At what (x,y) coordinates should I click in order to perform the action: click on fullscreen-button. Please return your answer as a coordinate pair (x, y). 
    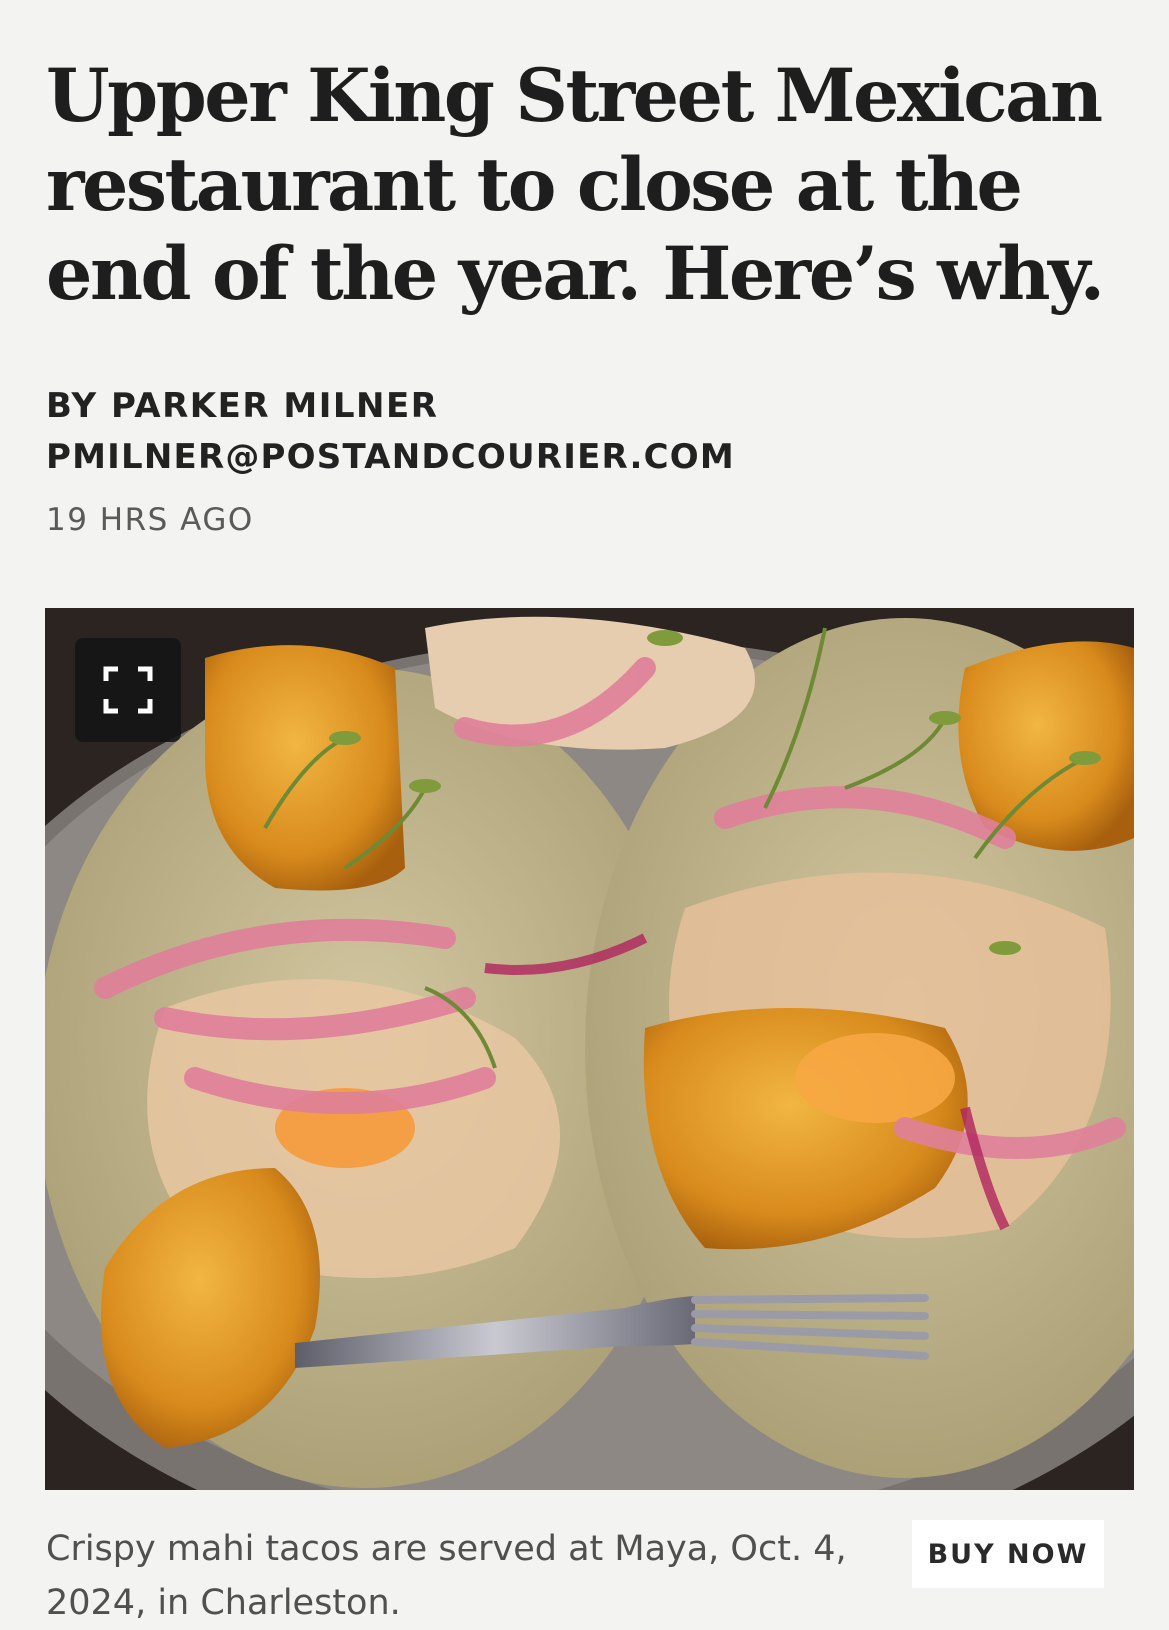
    Looking at the image, I should click on (128, 690).